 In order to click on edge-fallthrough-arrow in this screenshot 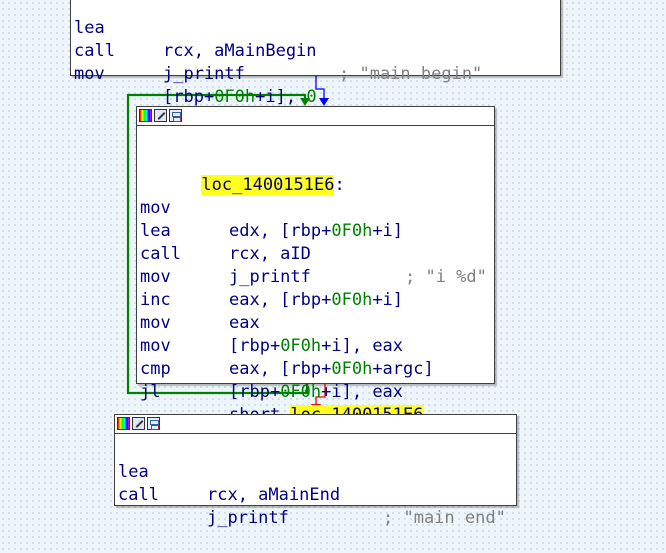, I will do `click(324, 102)`.